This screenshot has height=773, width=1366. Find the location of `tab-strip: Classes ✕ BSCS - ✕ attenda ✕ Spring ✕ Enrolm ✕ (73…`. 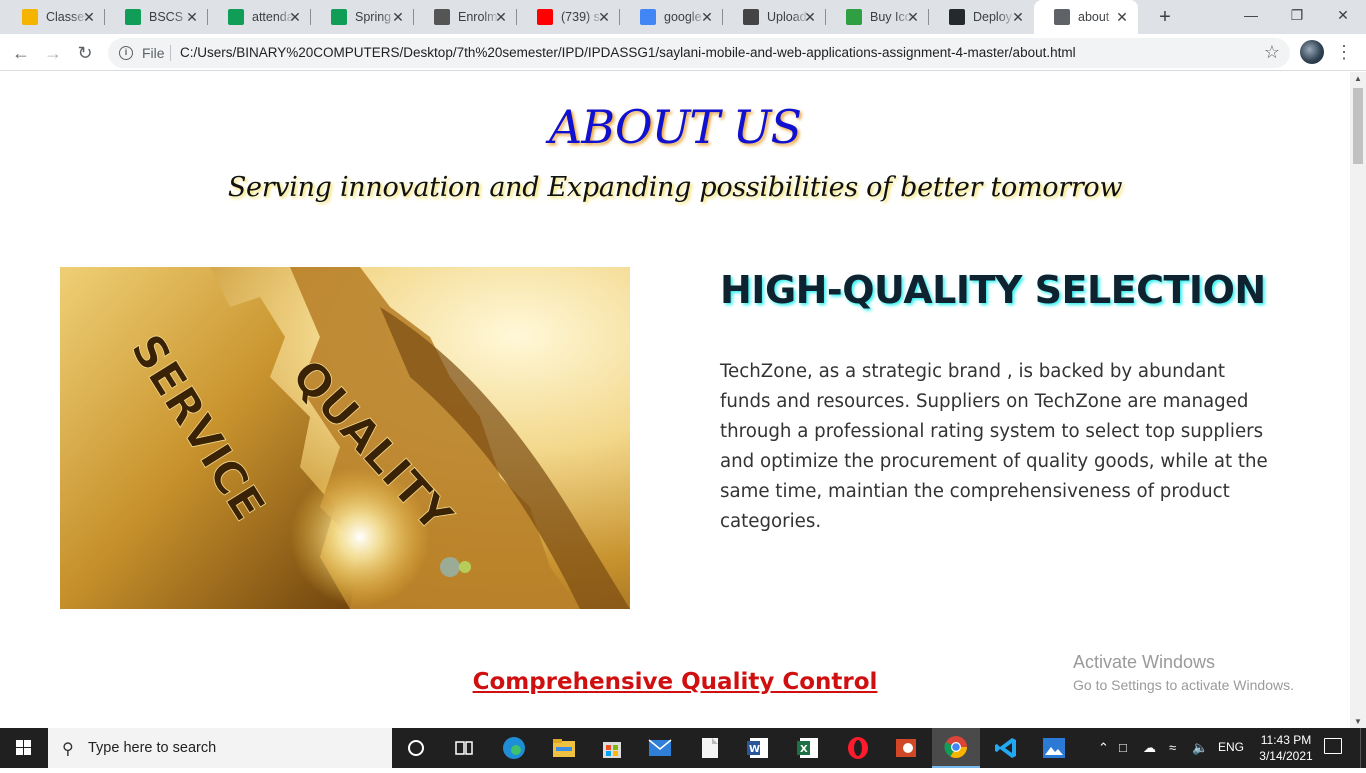

tab-strip: Classes ✕ BSCS - ✕ attenda ✕ Spring ✕ Enrolm ✕ (73… is located at coordinates (683, 17).